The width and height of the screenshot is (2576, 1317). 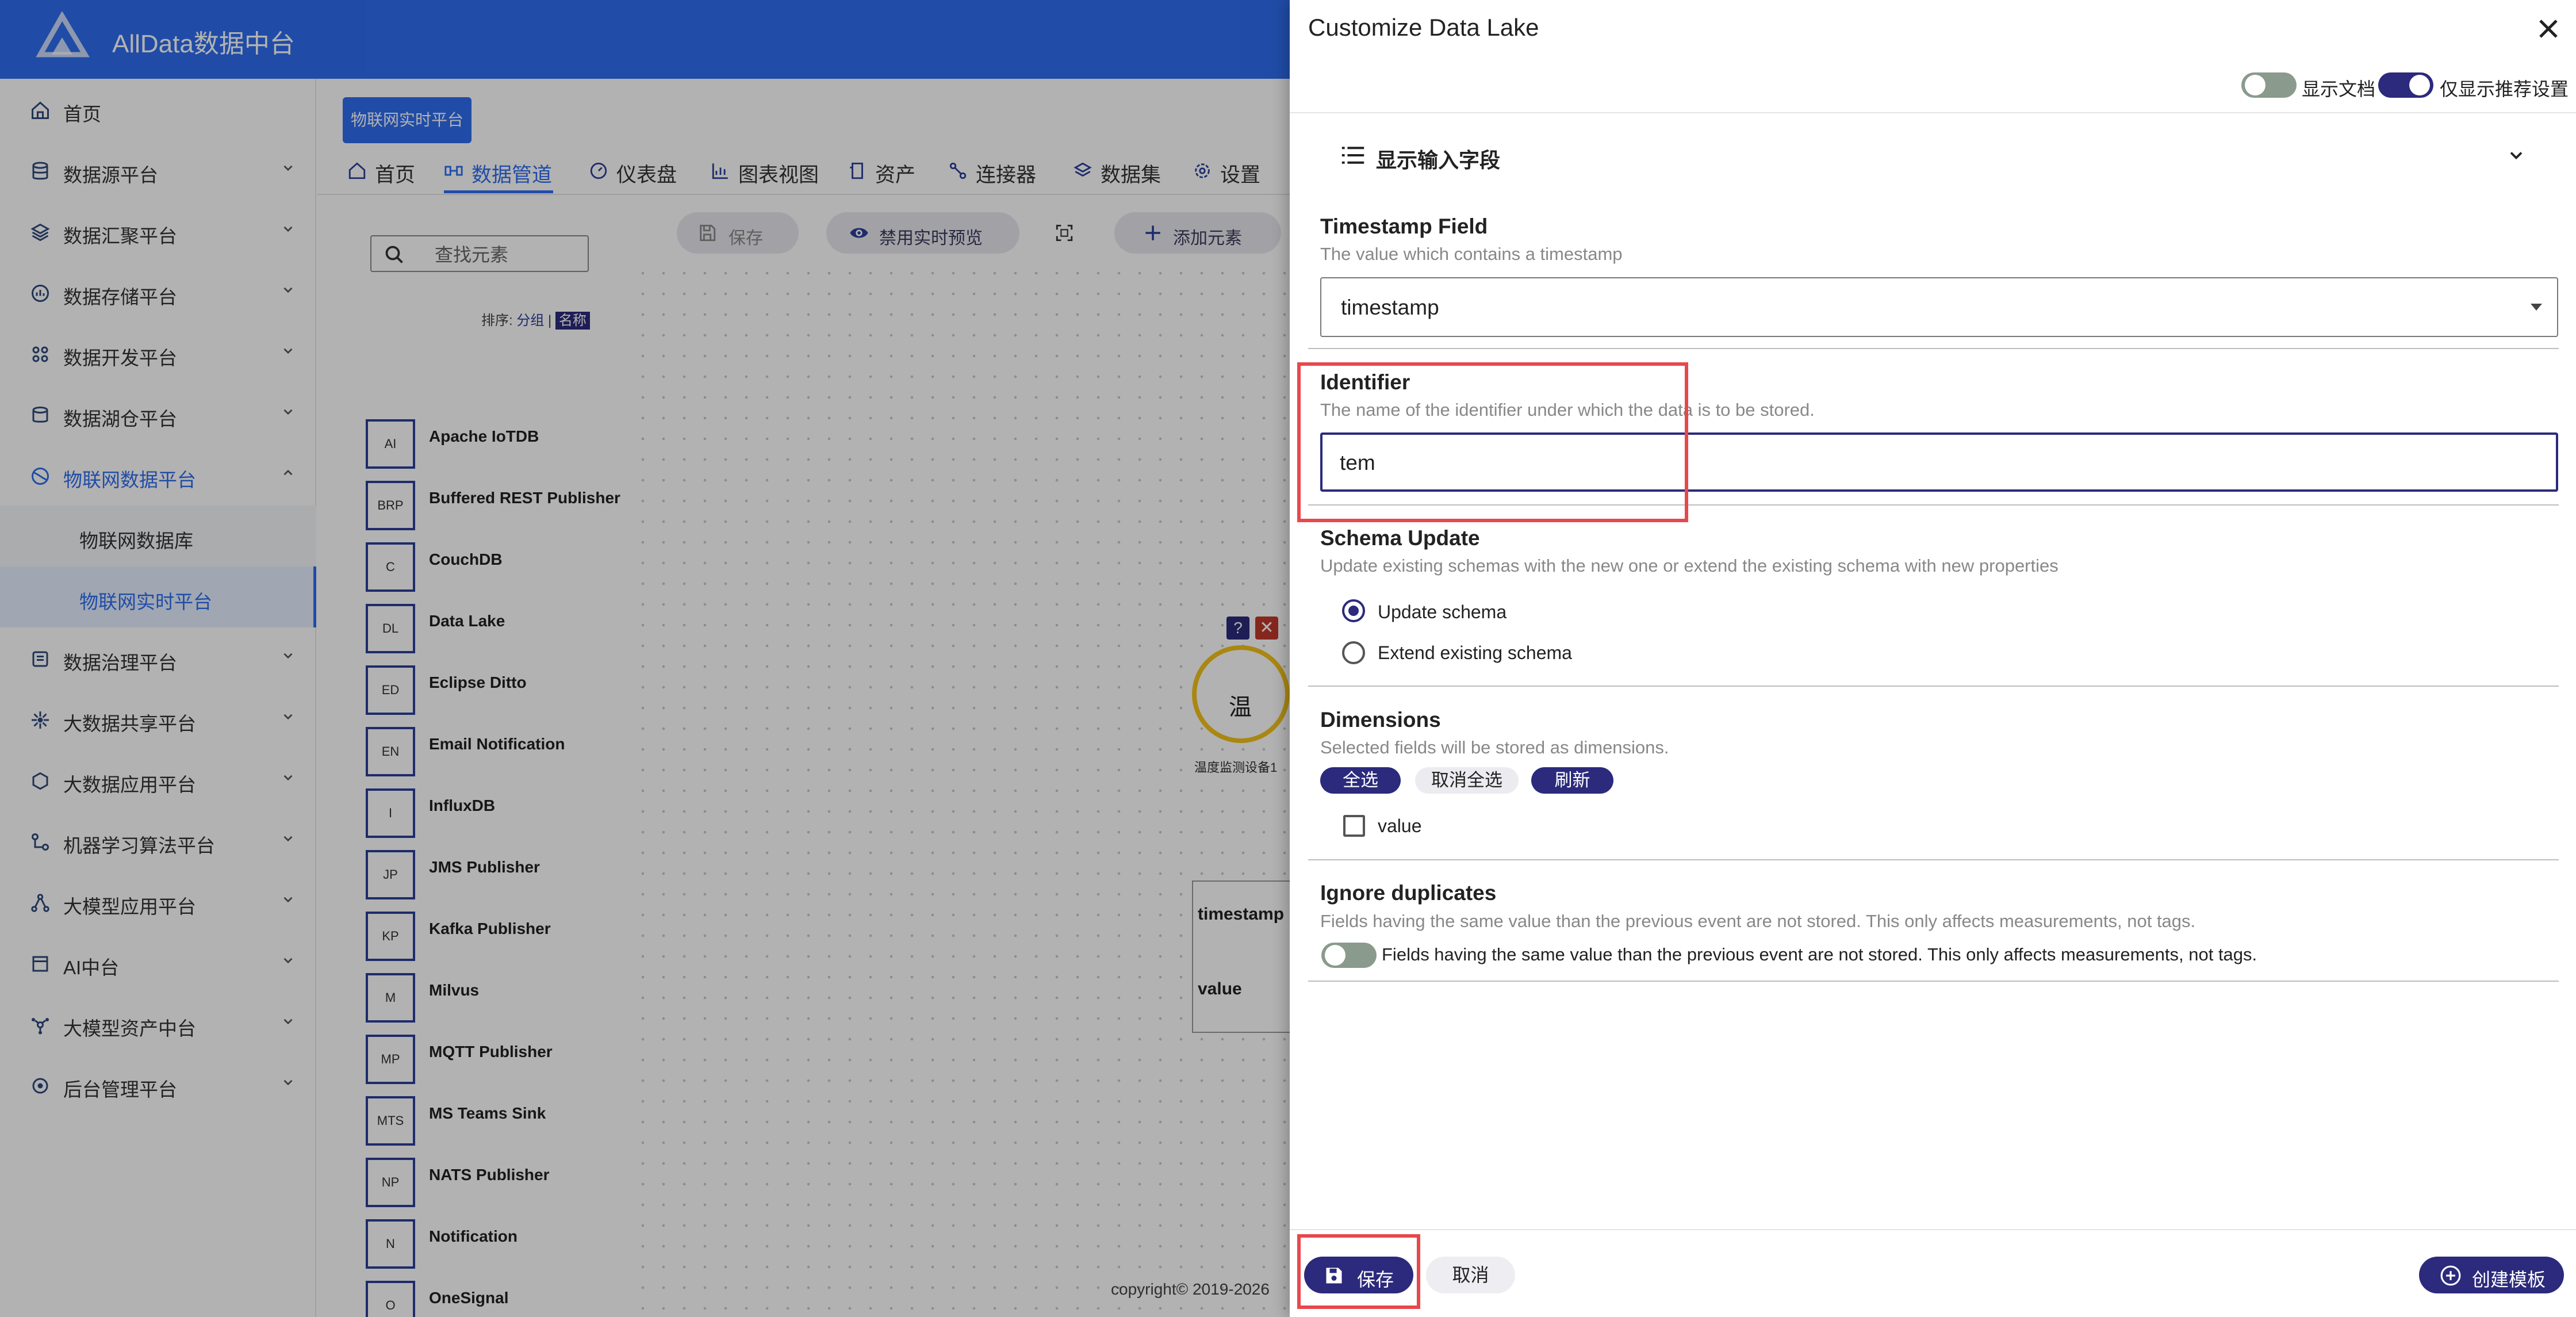 I want to click on select-all-button: 全选, so click(x=1360, y=780).